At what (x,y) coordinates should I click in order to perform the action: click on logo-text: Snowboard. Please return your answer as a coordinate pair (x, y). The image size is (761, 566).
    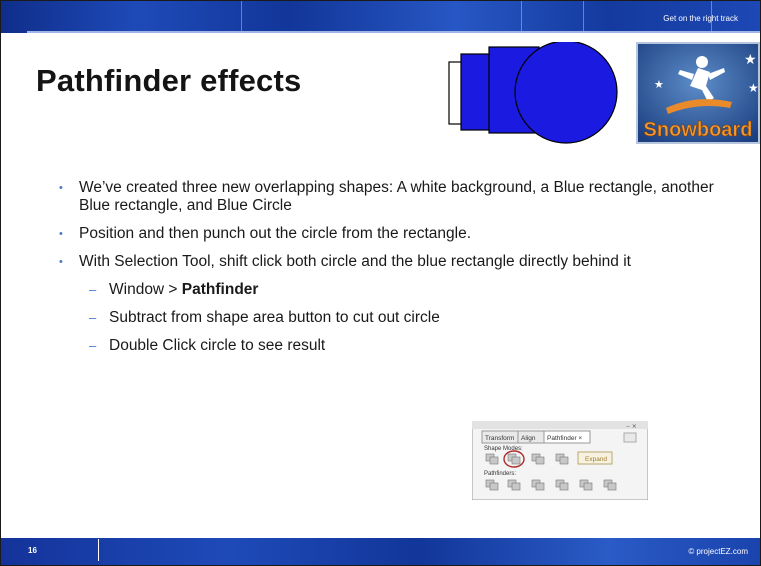
    Looking at the image, I should click on (698, 130).